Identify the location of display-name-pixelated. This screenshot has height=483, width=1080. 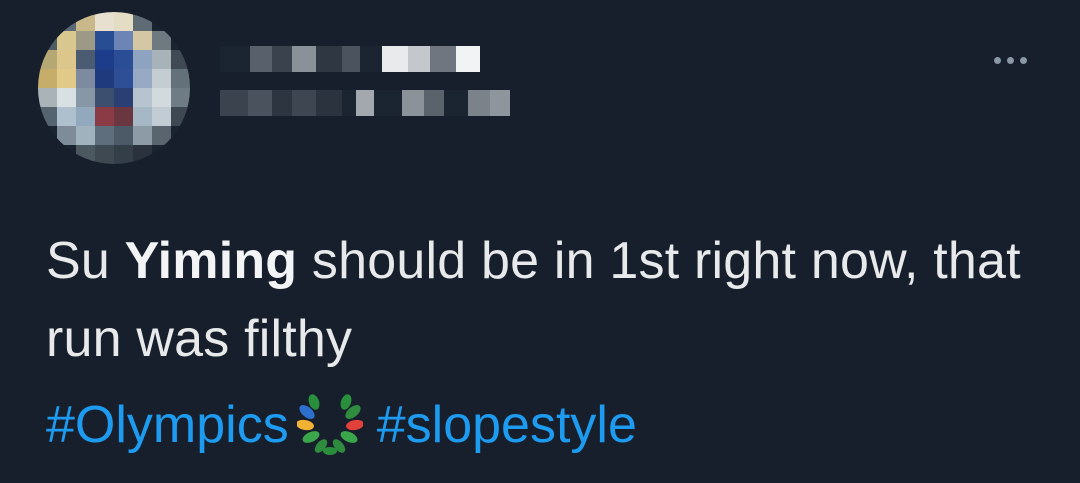
(350, 59).